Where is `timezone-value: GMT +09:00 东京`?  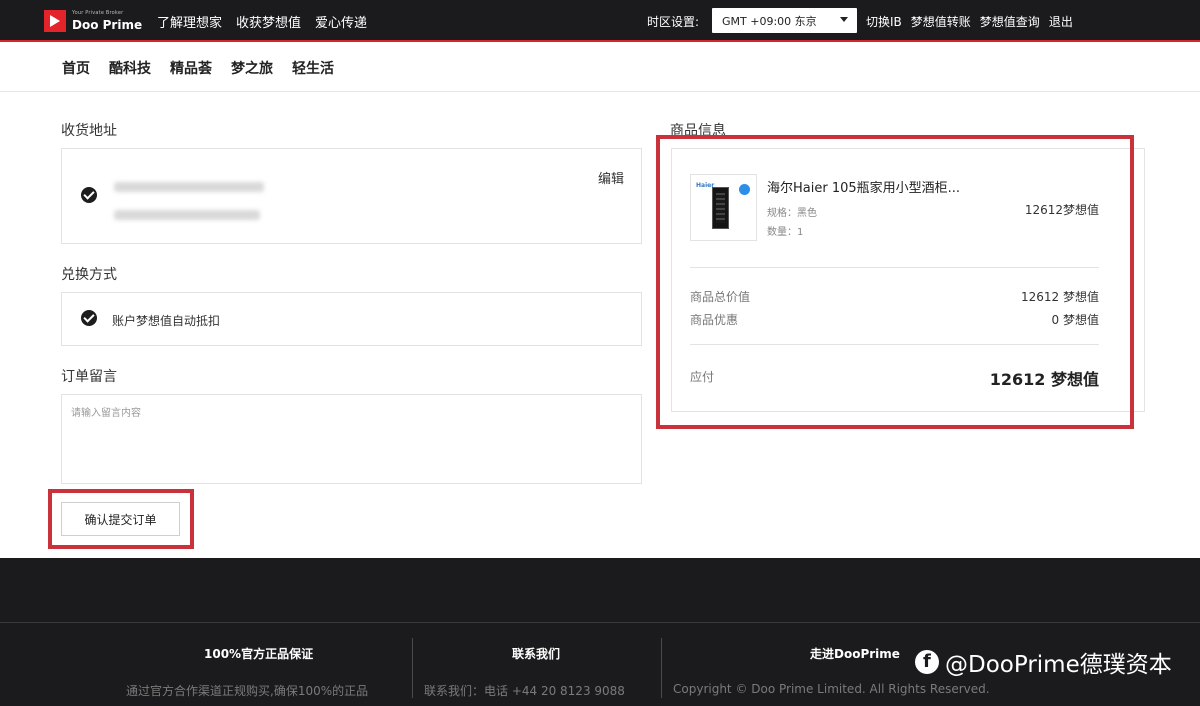
timezone-value: GMT +09:00 东京 is located at coordinates (769, 21).